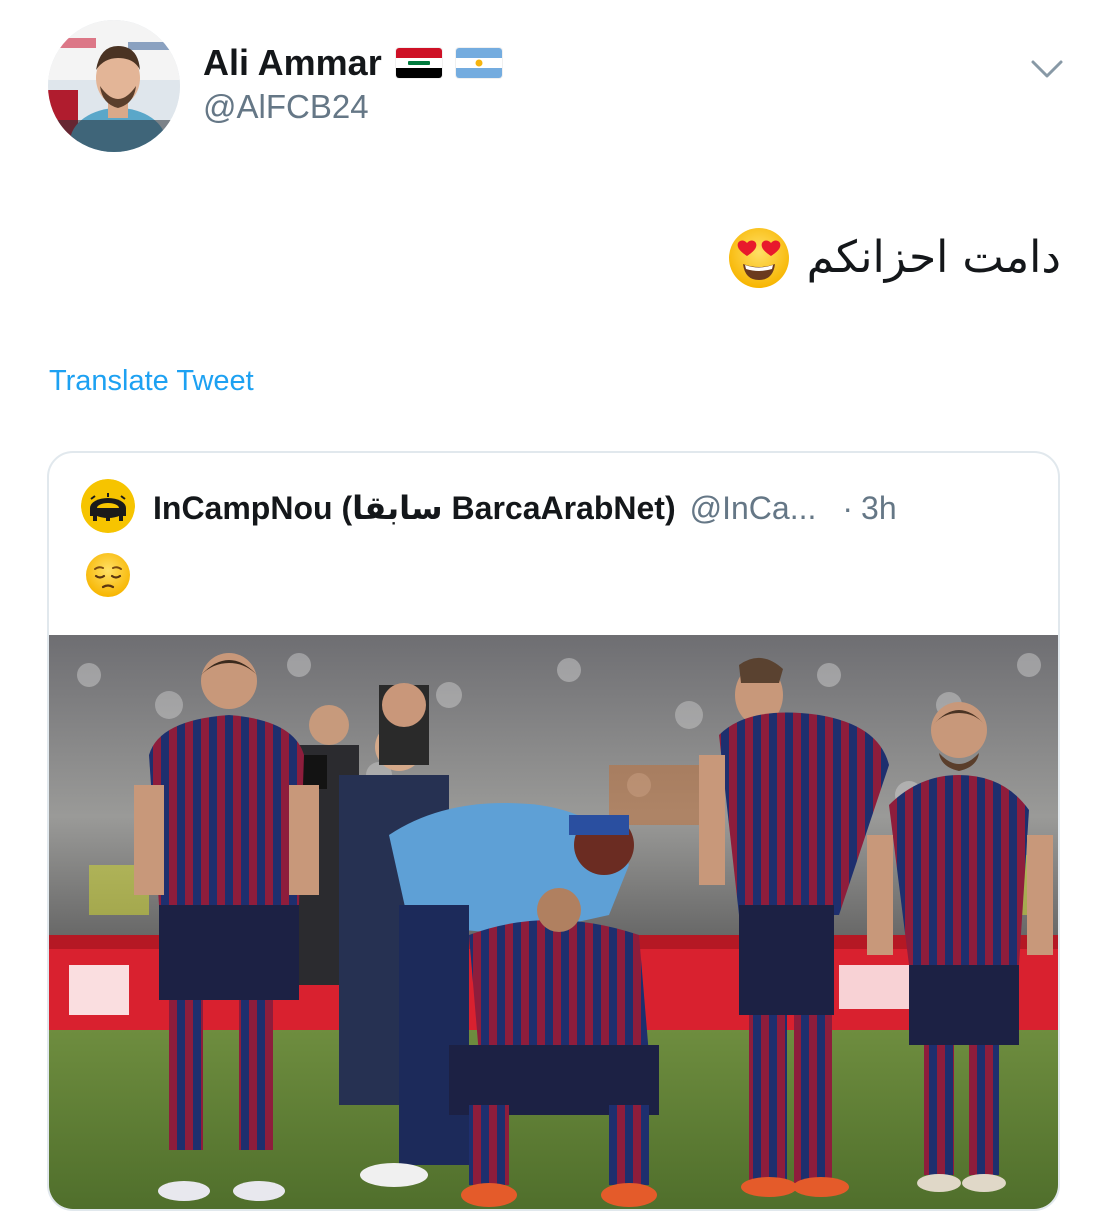  I want to click on argentina-flag-icon, so click(478, 63).